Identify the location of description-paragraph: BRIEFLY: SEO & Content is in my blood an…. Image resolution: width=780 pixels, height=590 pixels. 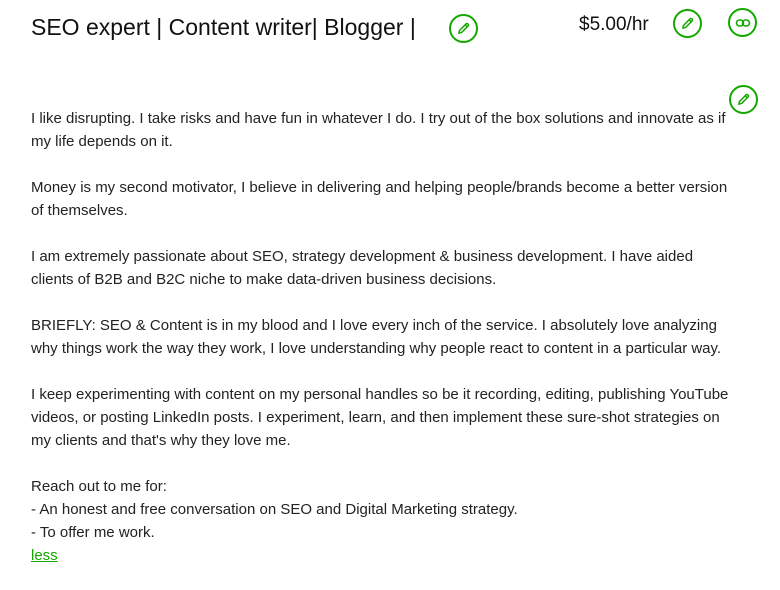
(376, 337).